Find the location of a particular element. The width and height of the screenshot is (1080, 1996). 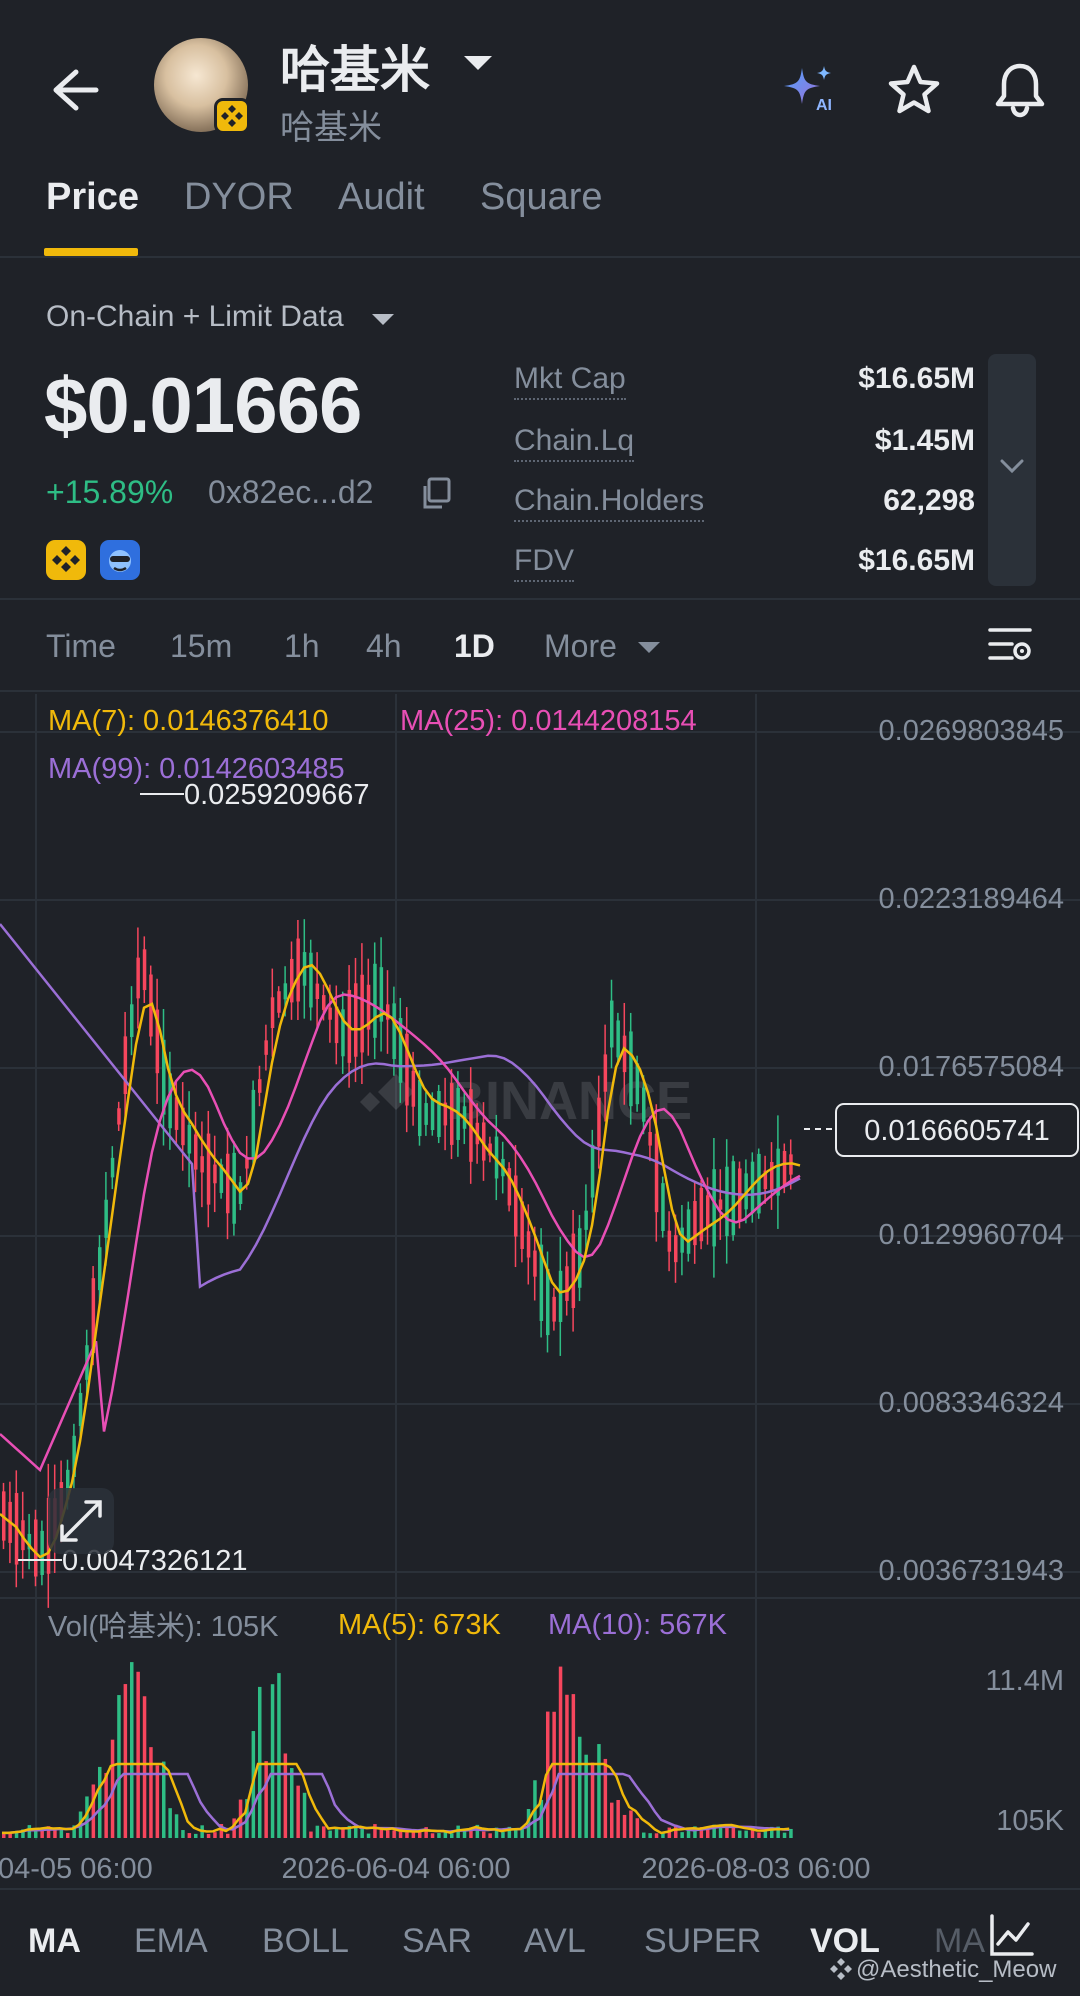

vol-ma10-legend: MA(10): 567K is located at coordinates (638, 1625).